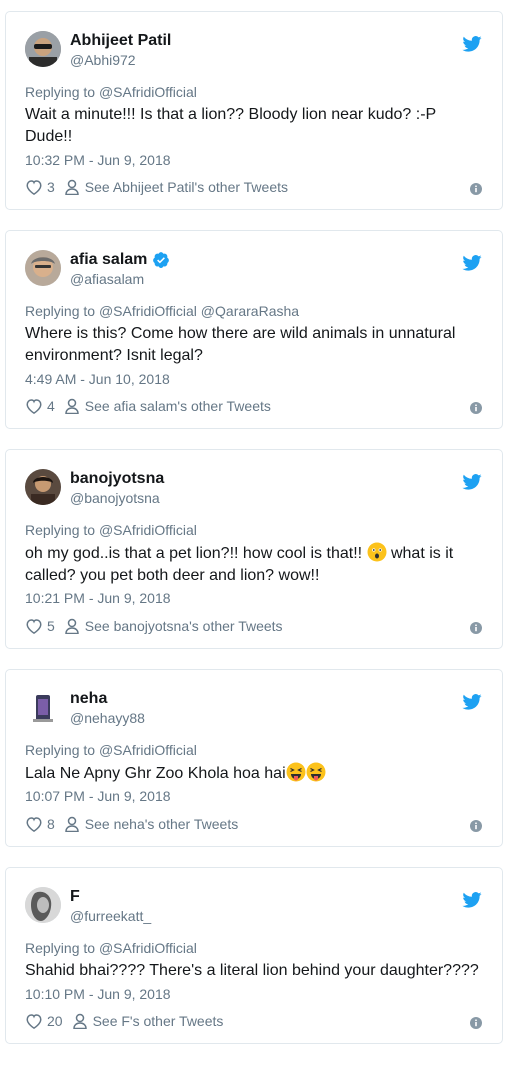 The width and height of the screenshot is (516, 1070). What do you see at coordinates (161, 260) in the screenshot?
I see `verified-badge-icon` at bounding box center [161, 260].